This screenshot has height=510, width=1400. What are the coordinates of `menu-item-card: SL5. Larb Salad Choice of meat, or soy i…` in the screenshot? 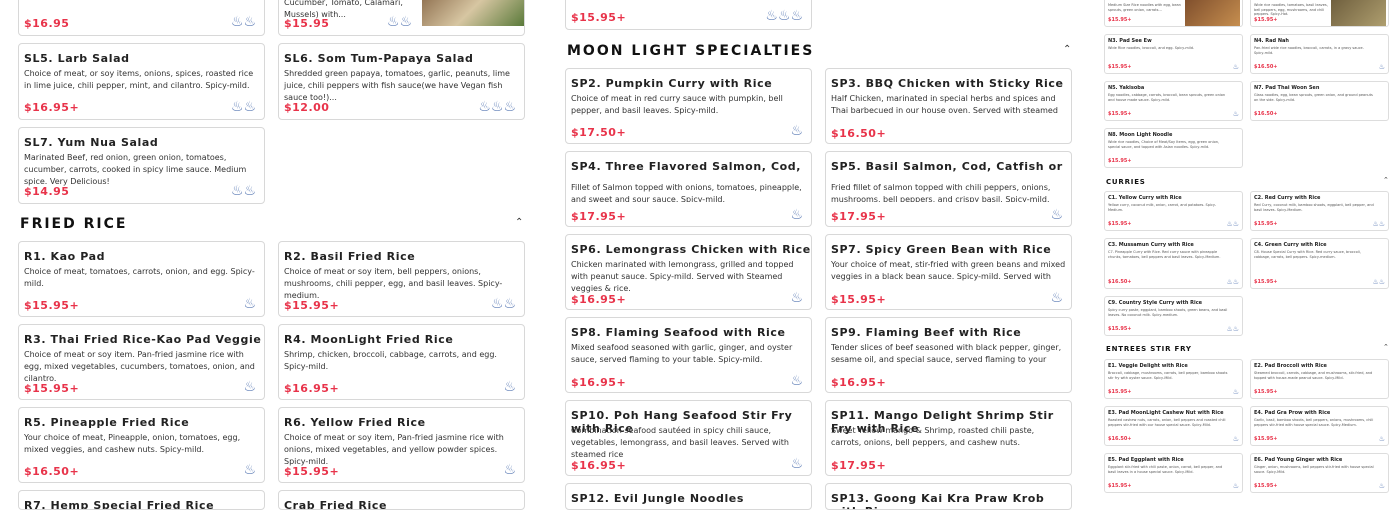 It's located at (141, 81).